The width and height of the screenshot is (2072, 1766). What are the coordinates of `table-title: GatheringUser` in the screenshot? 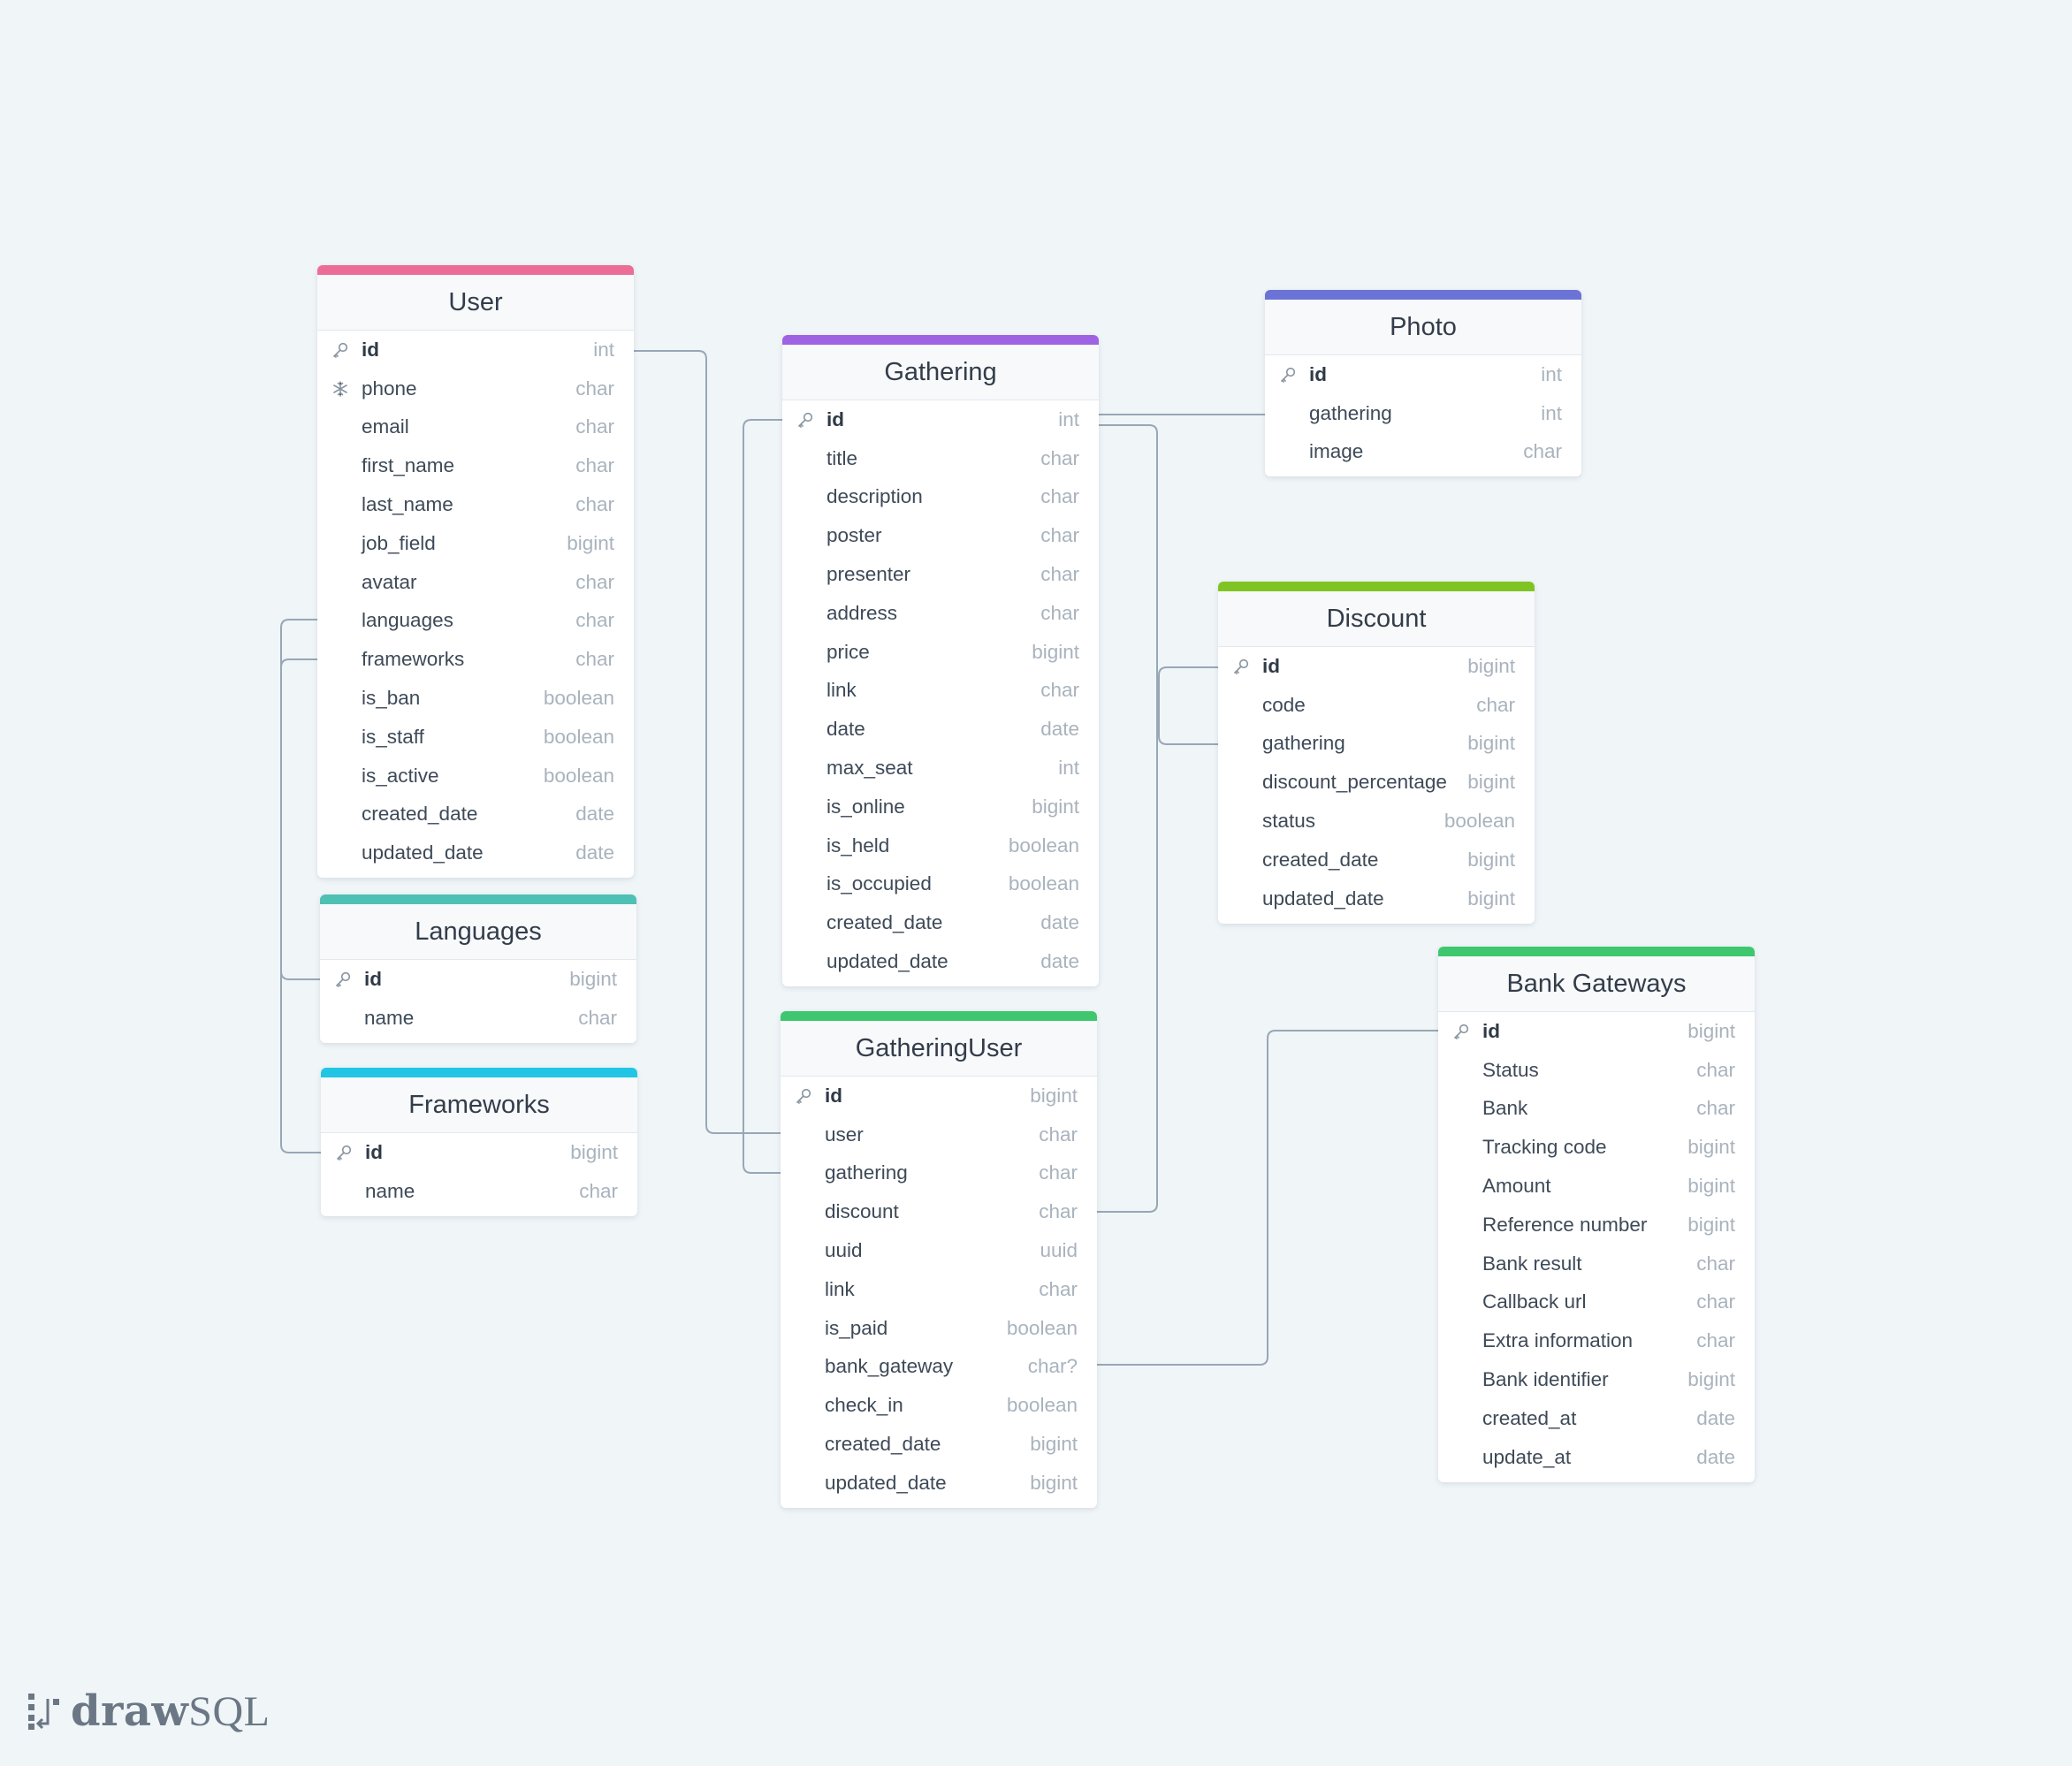 It's located at (939, 1049).